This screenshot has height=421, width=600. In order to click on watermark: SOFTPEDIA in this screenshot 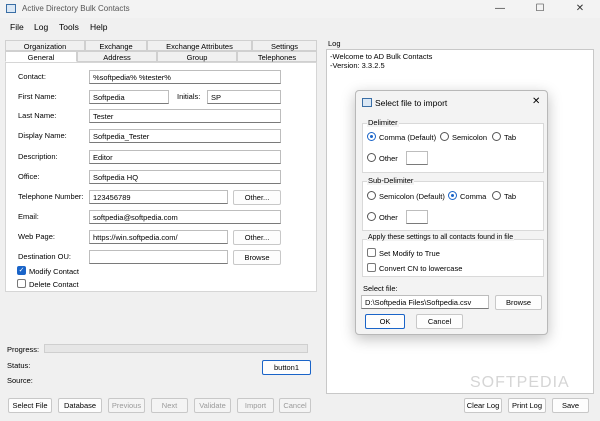, I will do `click(520, 382)`.